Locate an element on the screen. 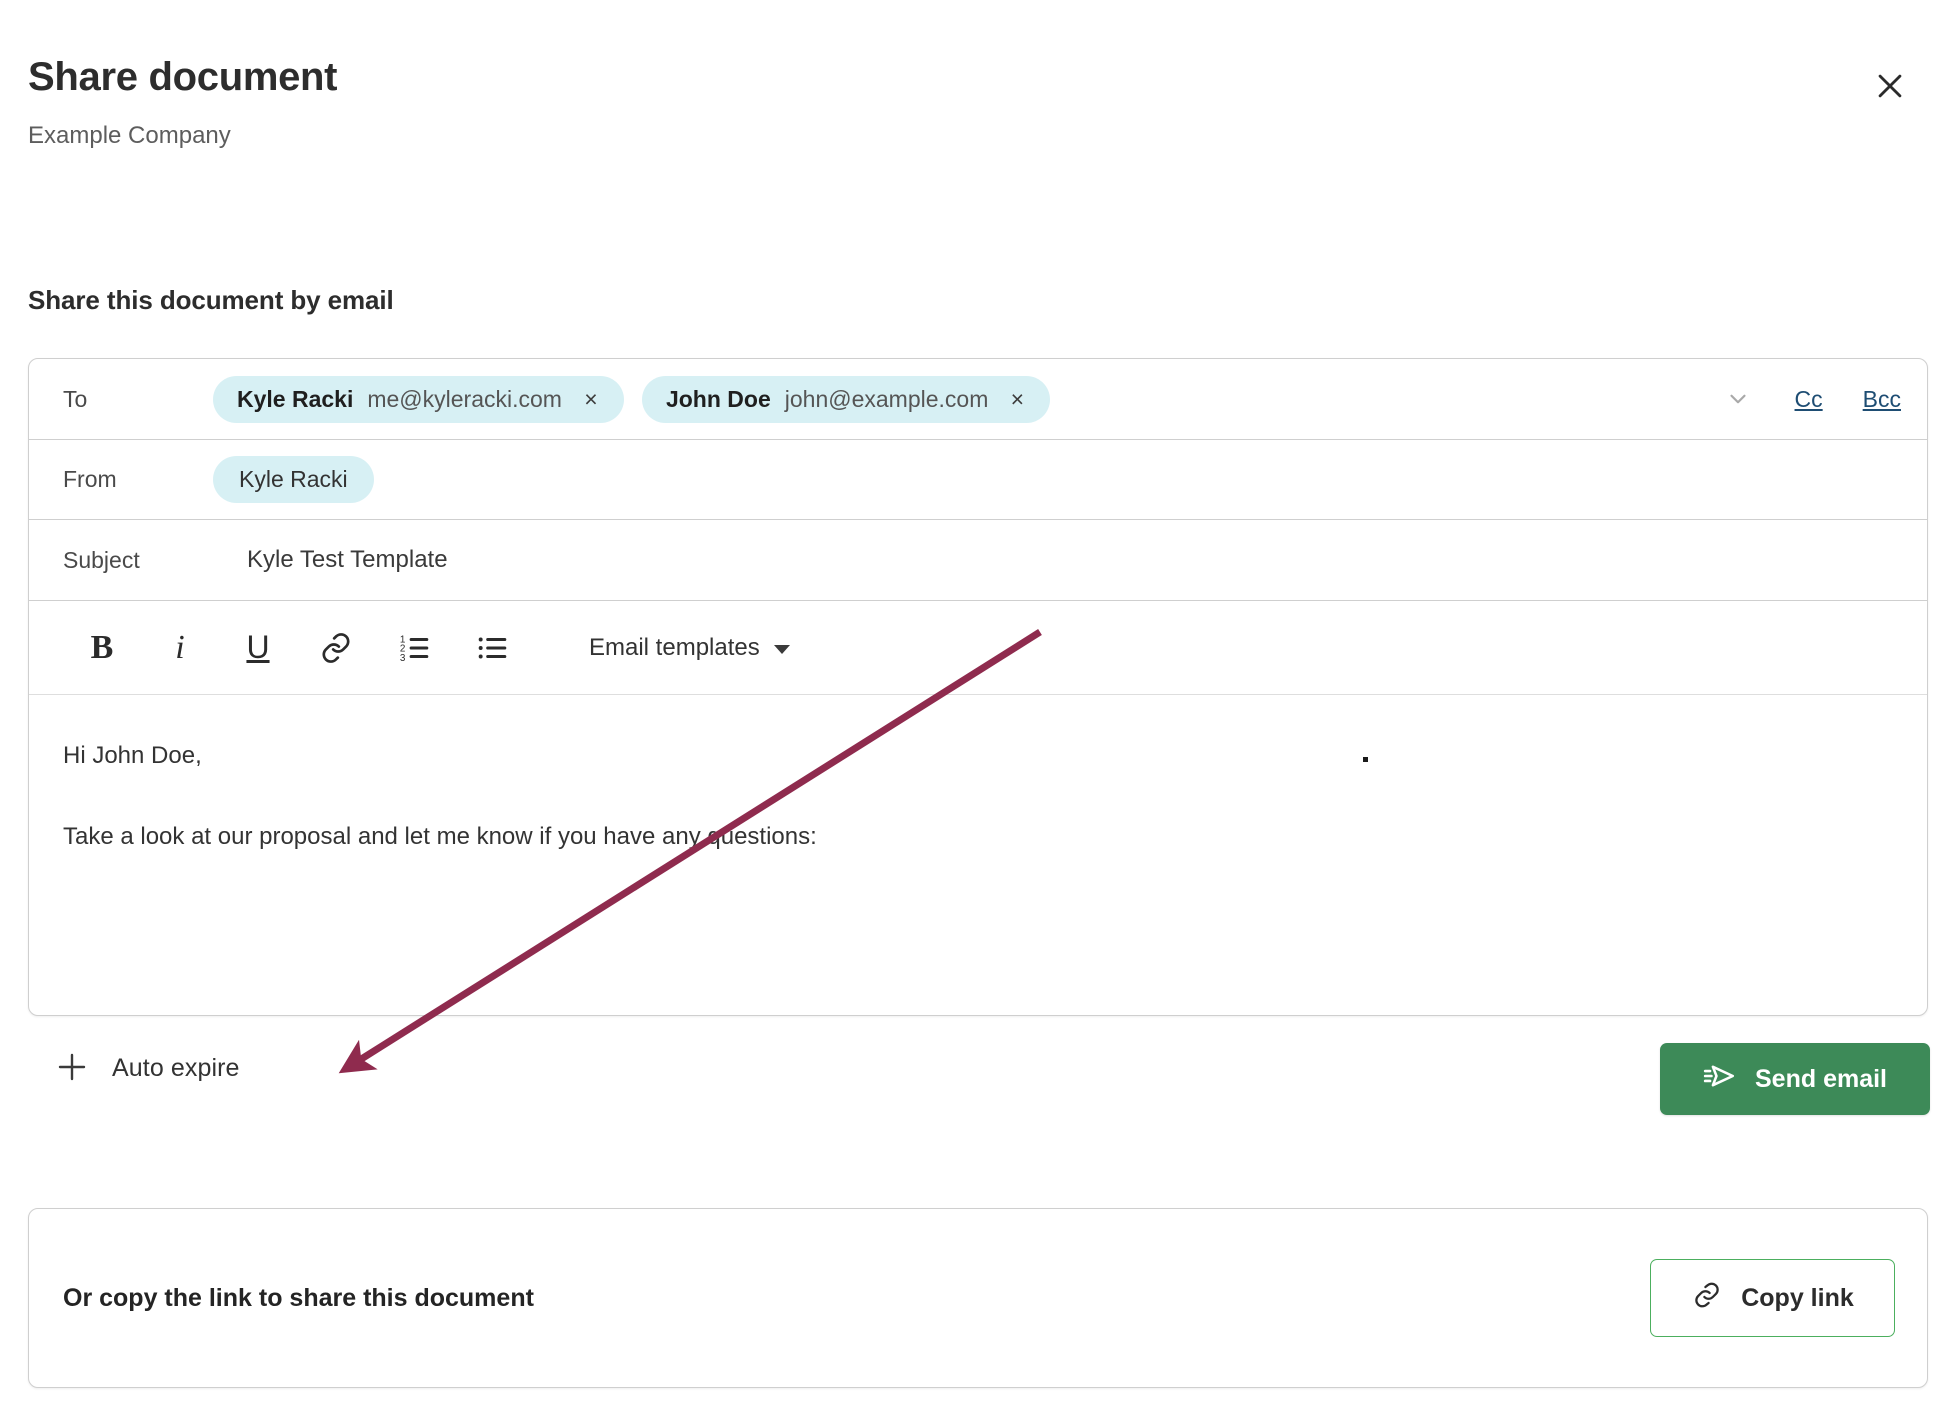 The height and width of the screenshot is (1422, 1958). from-chips: Kyle Racki is located at coordinates (1057, 479).